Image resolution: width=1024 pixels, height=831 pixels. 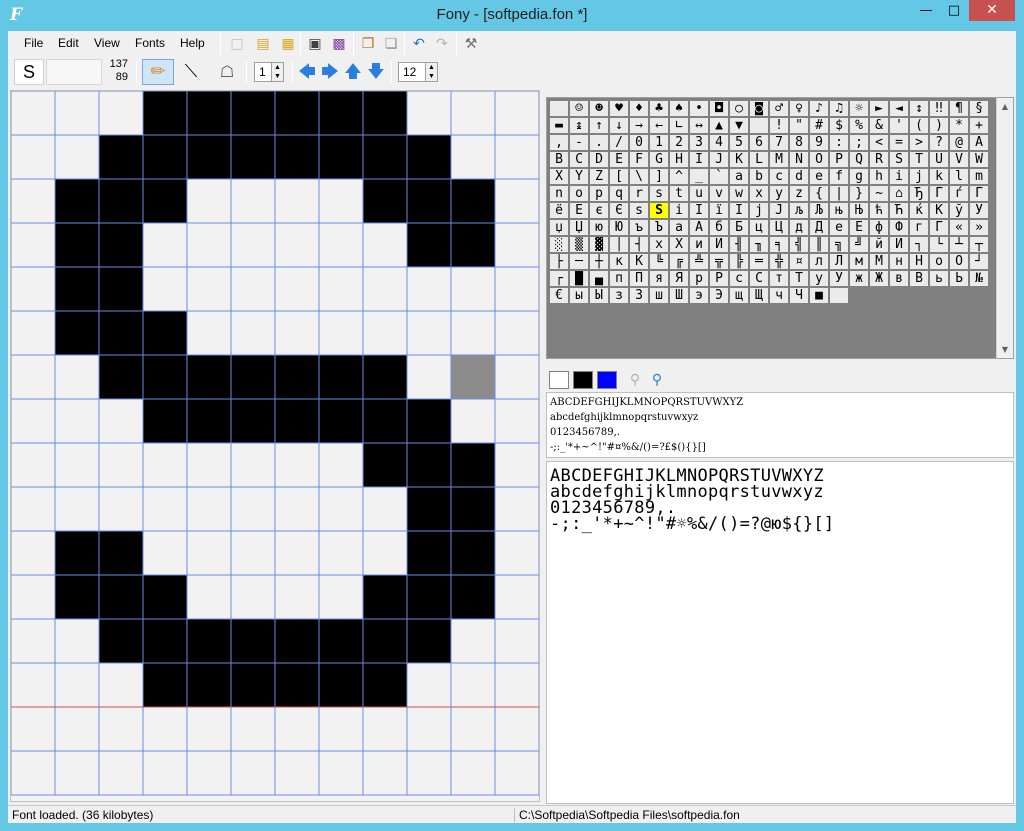 I want to click on charmap-cell: ,, so click(x=559, y=142).